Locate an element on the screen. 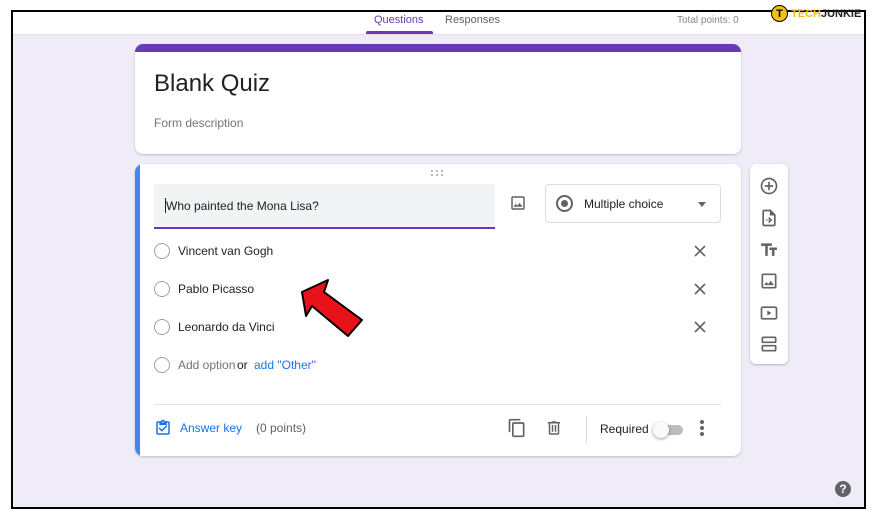 The height and width of the screenshot is (518, 875). footer-separator is located at coordinates (586, 429).